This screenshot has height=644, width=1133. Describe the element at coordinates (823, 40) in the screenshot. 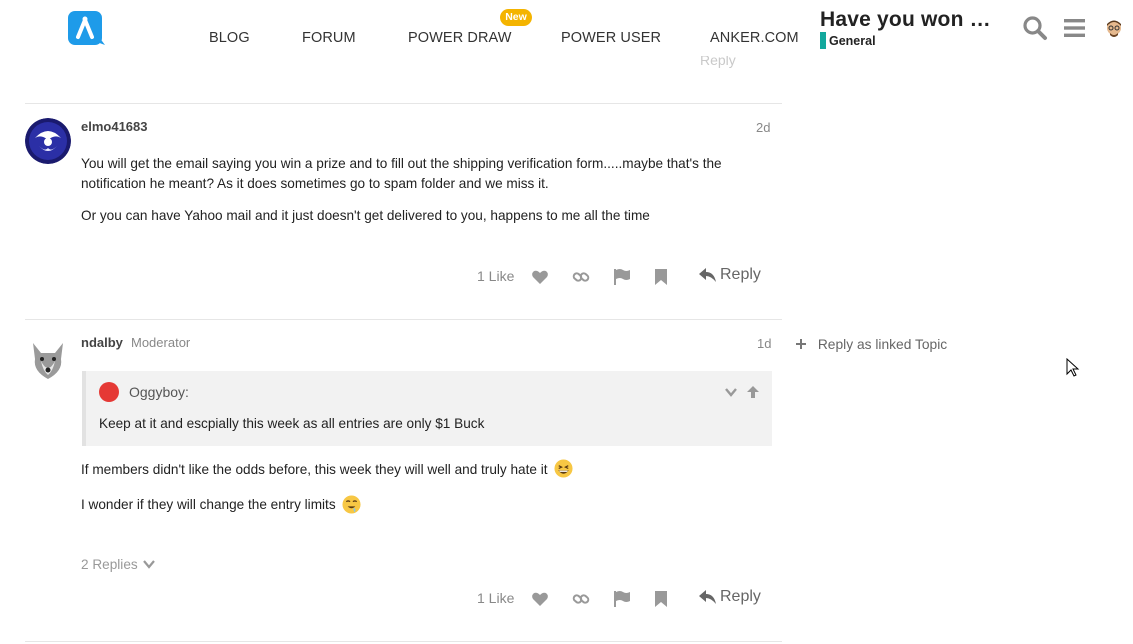

I see `category-color-bar` at that location.